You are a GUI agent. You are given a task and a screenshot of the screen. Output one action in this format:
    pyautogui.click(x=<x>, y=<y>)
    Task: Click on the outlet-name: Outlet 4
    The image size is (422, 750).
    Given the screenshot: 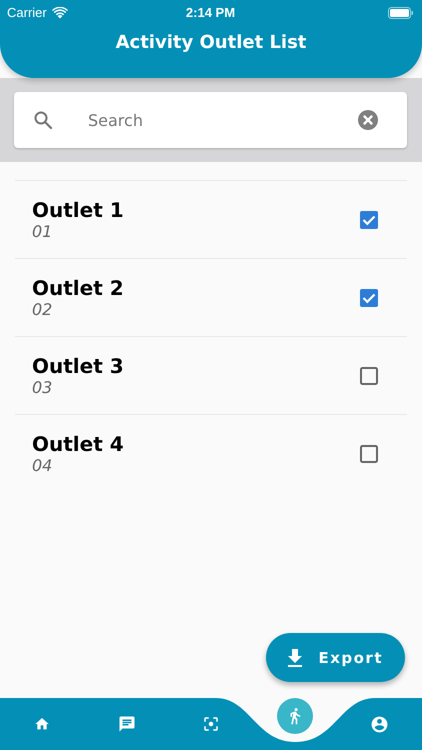 What is the action you would take?
    pyautogui.click(x=78, y=444)
    